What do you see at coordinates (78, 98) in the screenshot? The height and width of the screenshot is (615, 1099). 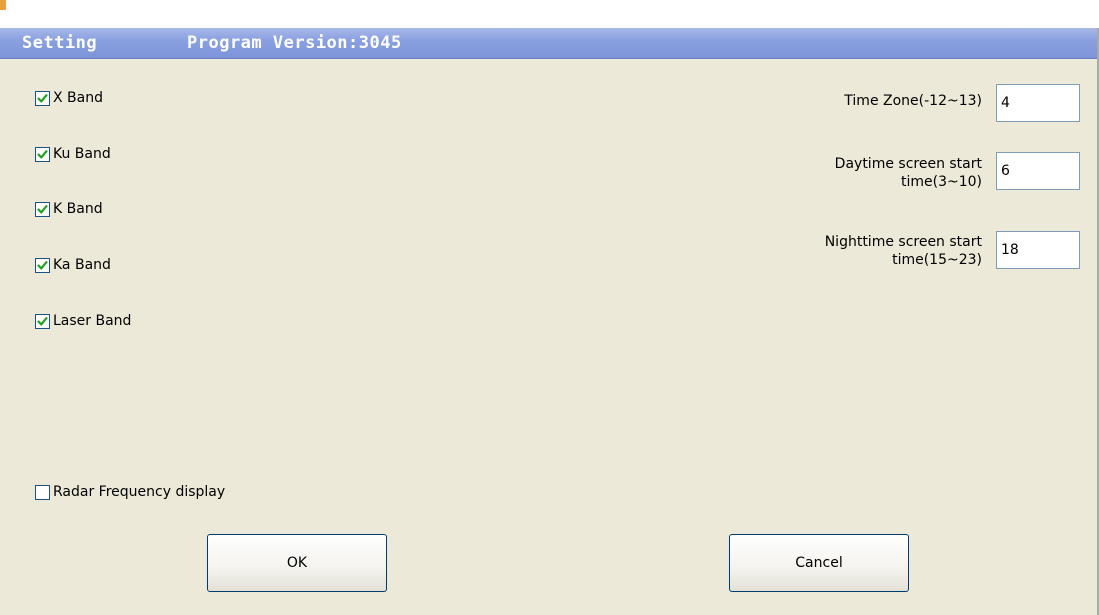 I see `x-band-label: X Band` at bounding box center [78, 98].